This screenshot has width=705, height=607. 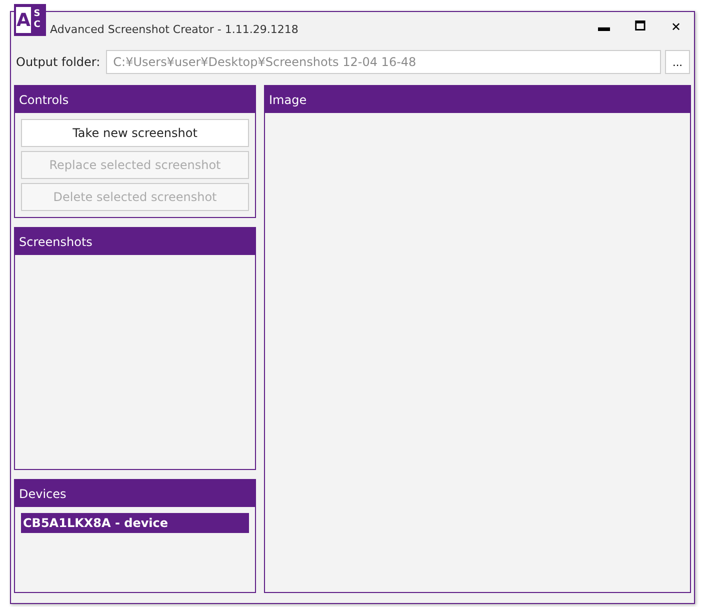 What do you see at coordinates (477, 99) in the screenshot?
I see `panel-header: Image` at bounding box center [477, 99].